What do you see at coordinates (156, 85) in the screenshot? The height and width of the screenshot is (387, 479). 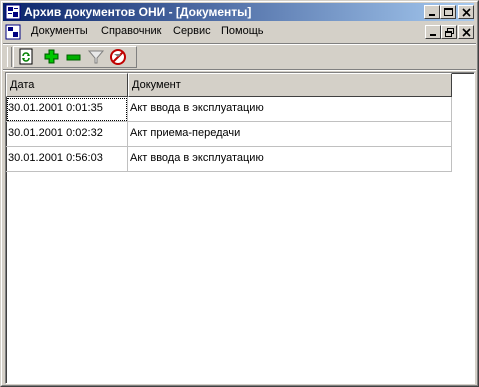 I see `column-header-document-label: Документ` at bounding box center [156, 85].